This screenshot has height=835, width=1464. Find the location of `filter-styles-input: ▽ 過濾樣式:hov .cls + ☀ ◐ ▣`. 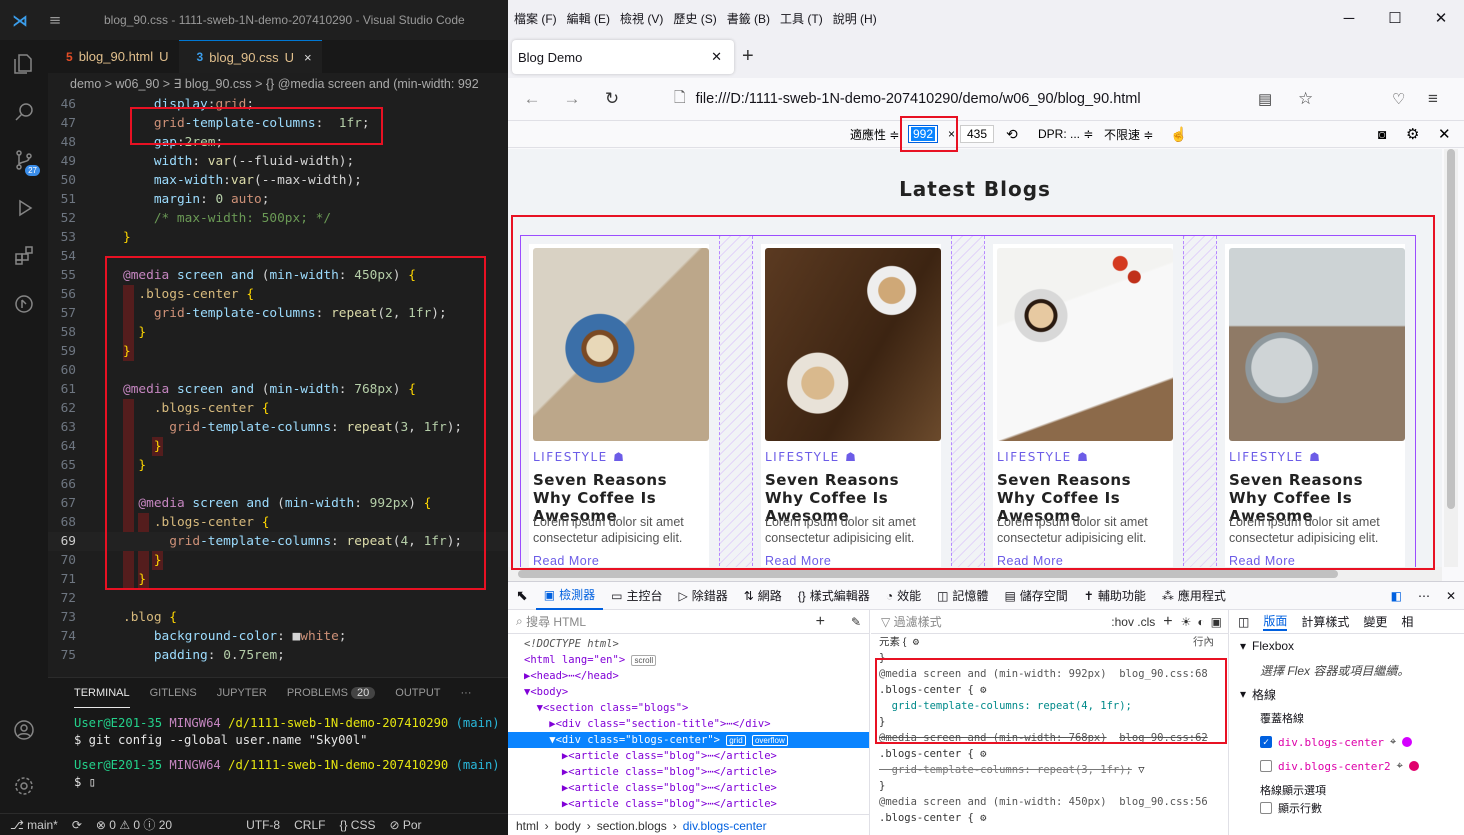

filter-styles-input: ▽ 過濾樣式:hov .cls + ☀ ◐ ▣ is located at coordinates (1049, 622).